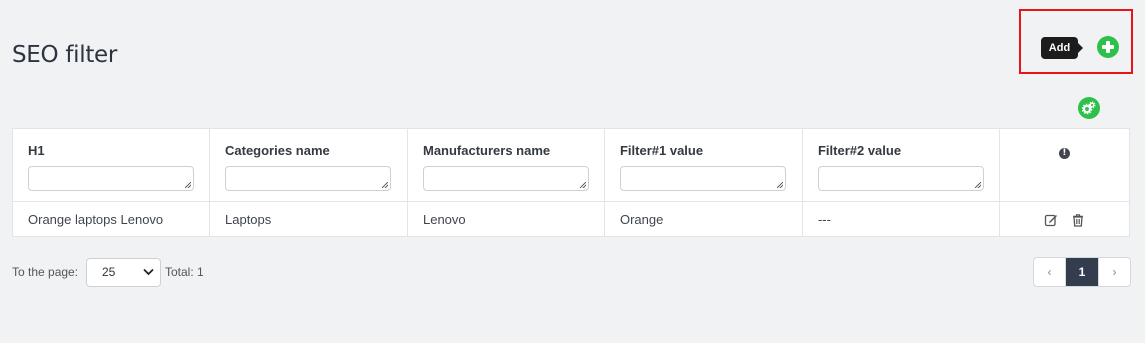  Describe the element at coordinates (505, 178) in the screenshot. I see `manufacturers-name-filter-input` at that location.